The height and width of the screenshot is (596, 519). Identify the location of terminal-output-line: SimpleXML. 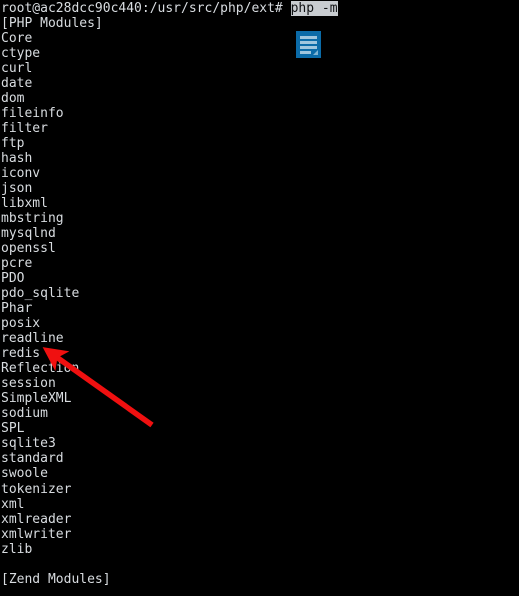
(36, 399).